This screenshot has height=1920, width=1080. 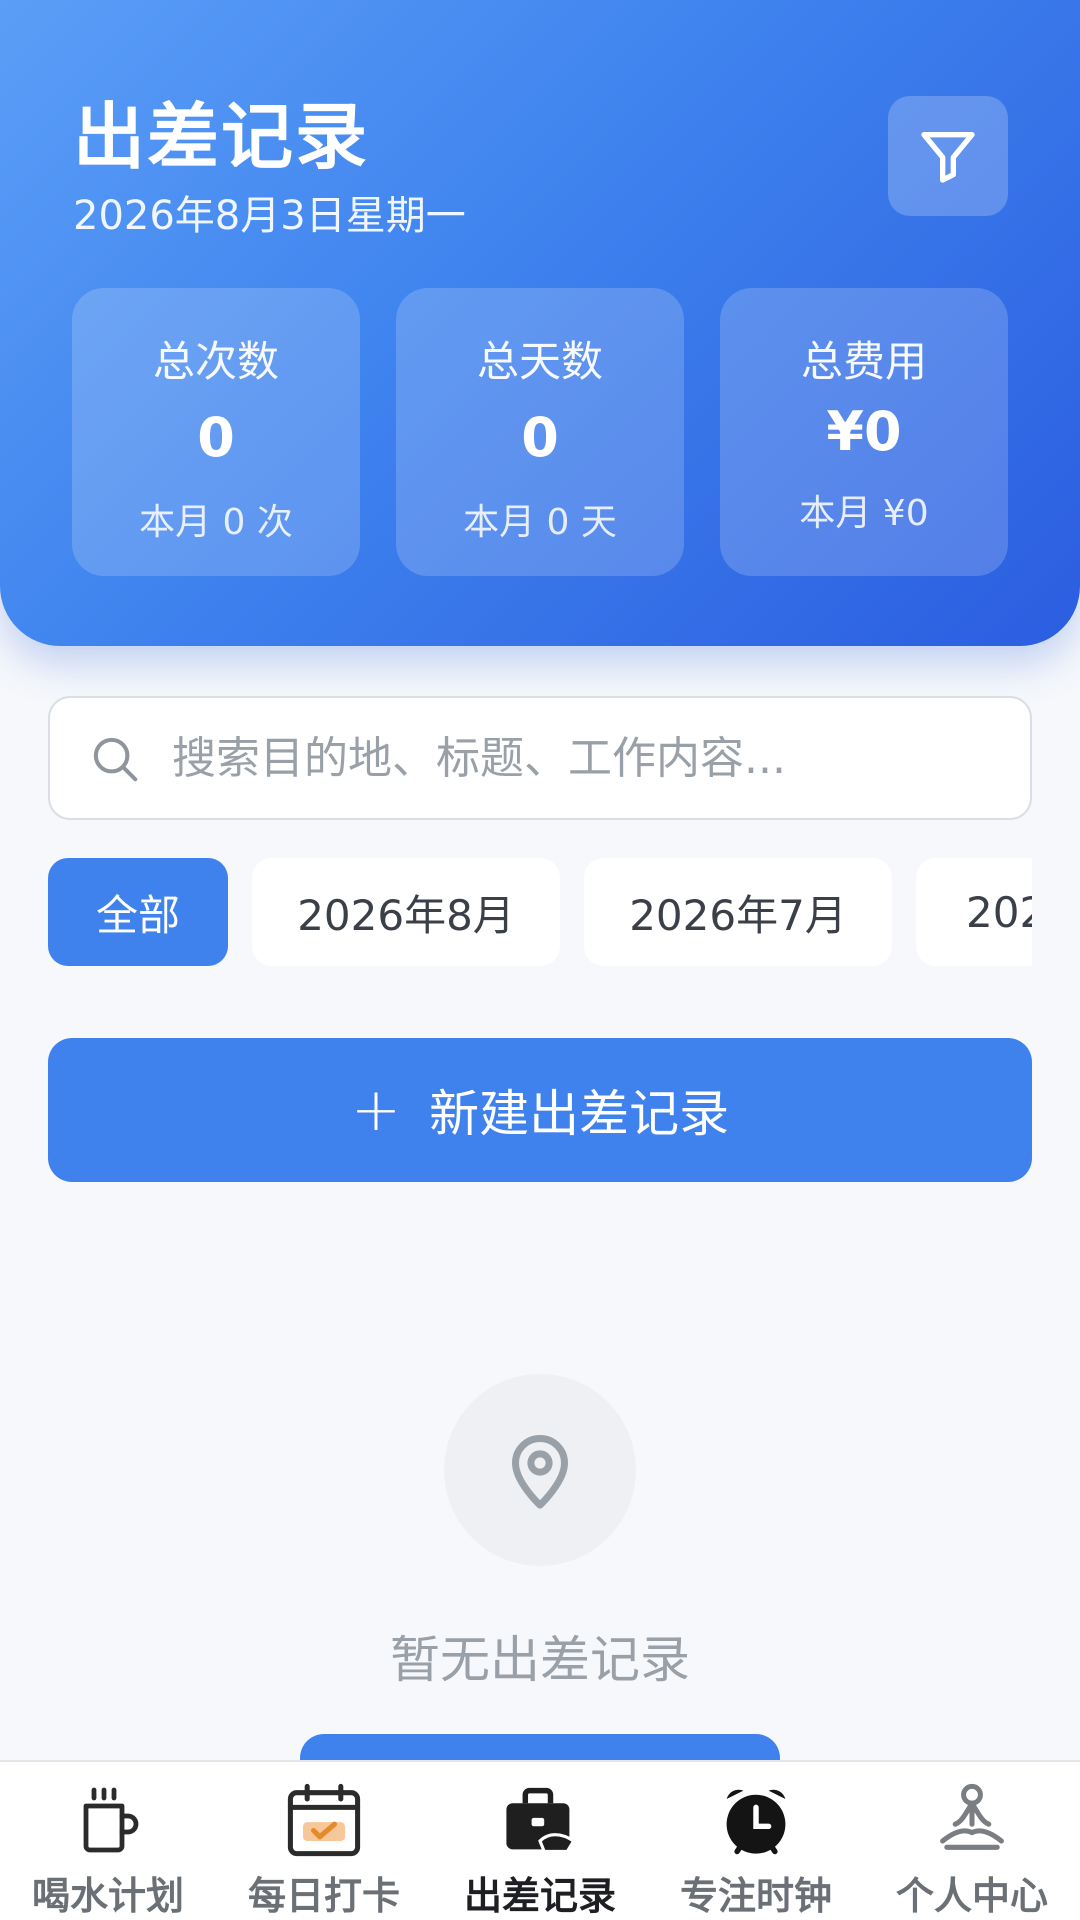 I want to click on filter-button, so click(x=948, y=156).